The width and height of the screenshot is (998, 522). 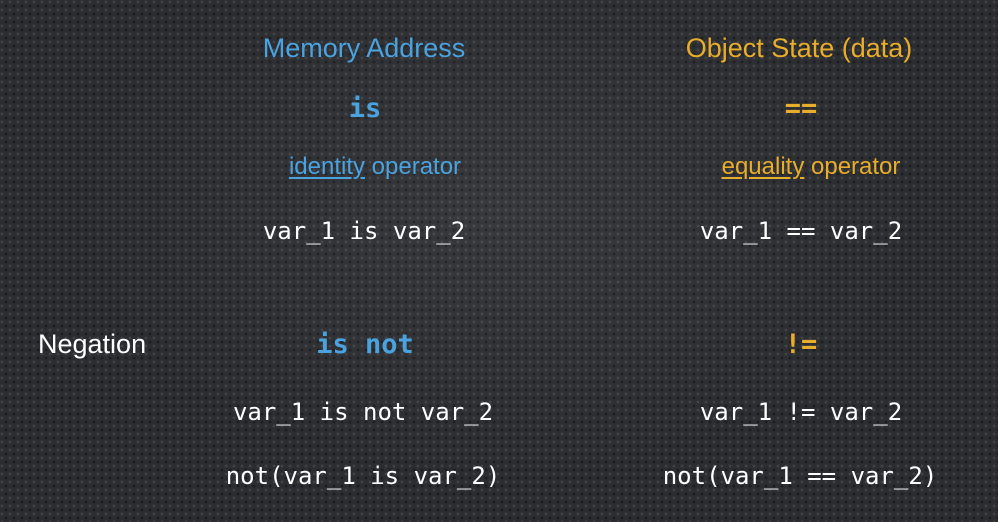 What do you see at coordinates (326, 166) in the screenshot?
I see `identity-word: identity` at bounding box center [326, 166].